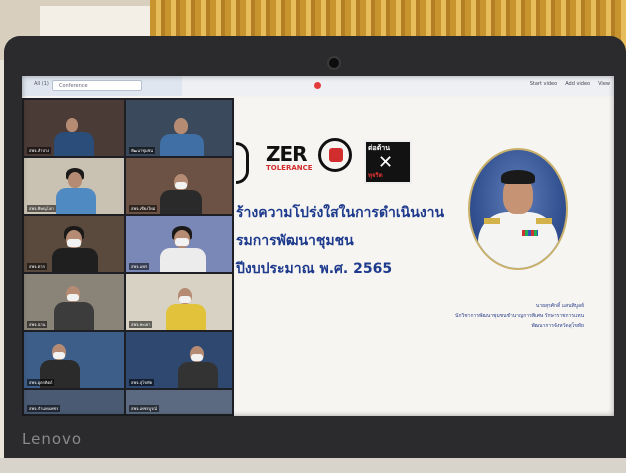  Describe the element at coordinates (242, 163) in the screenshot. I see `cut-off-logo` at that location.